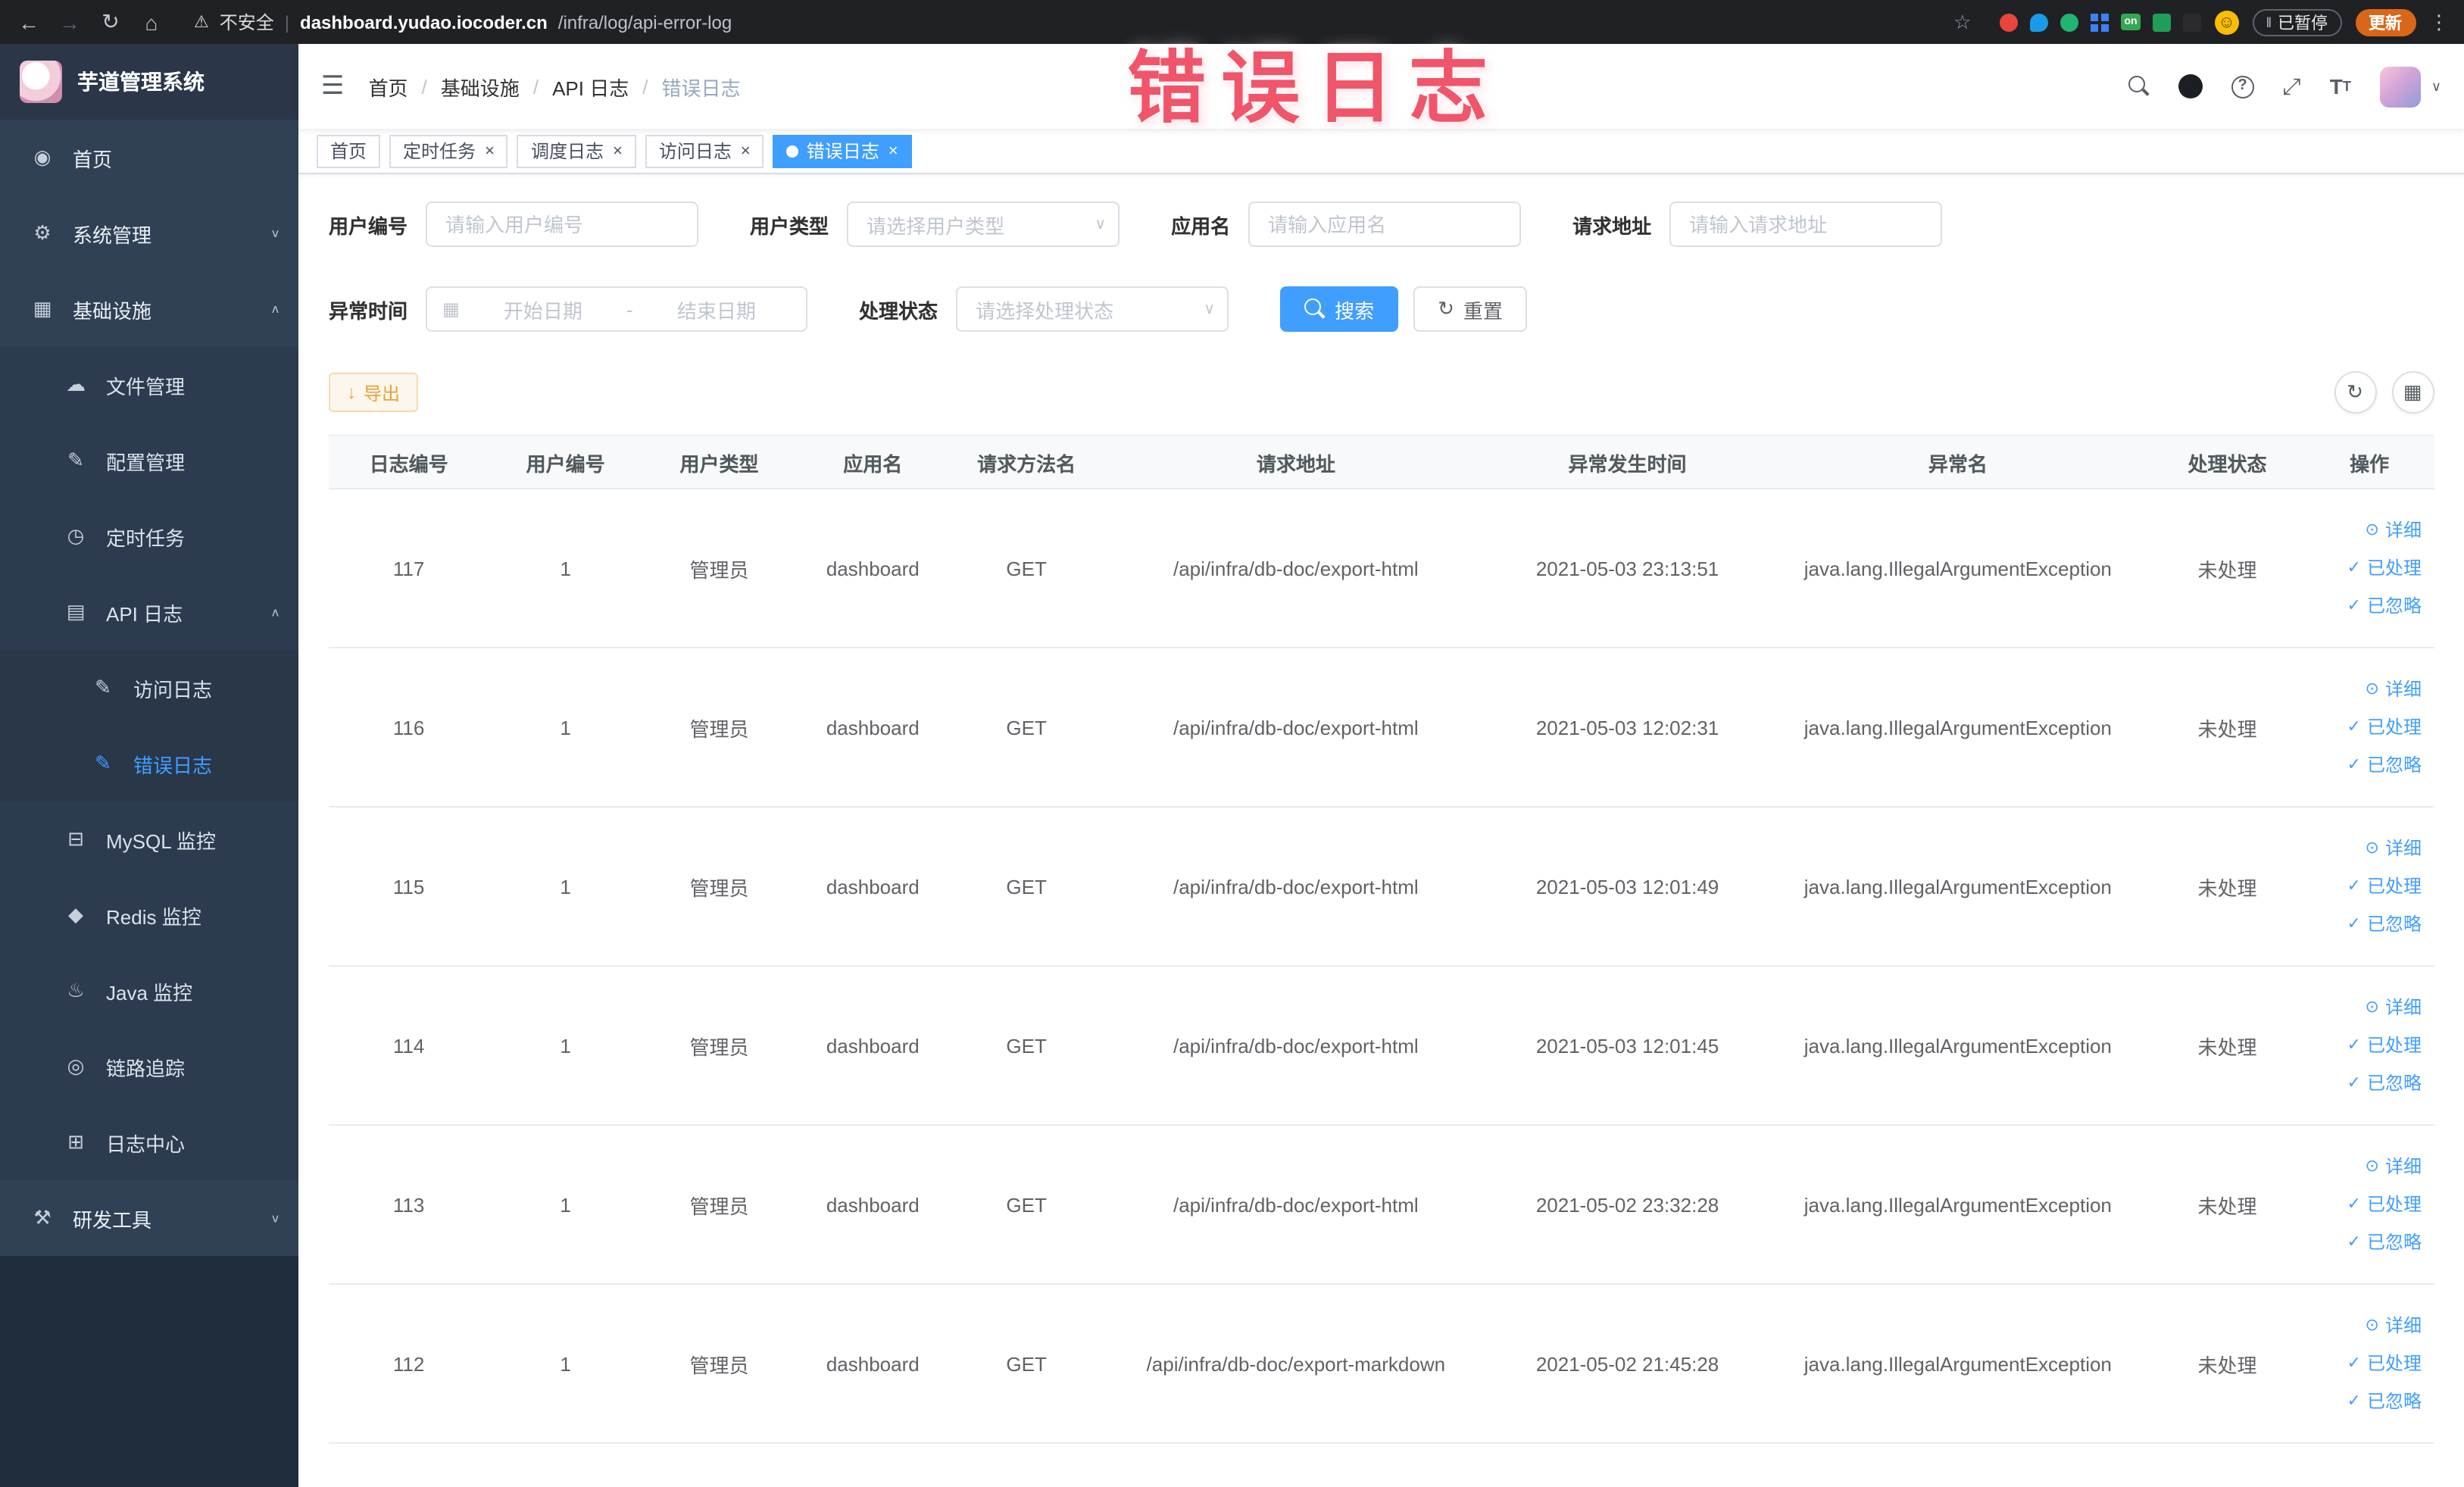  I want to click on app-logo: 芋道管理系统, so click(149, 82).